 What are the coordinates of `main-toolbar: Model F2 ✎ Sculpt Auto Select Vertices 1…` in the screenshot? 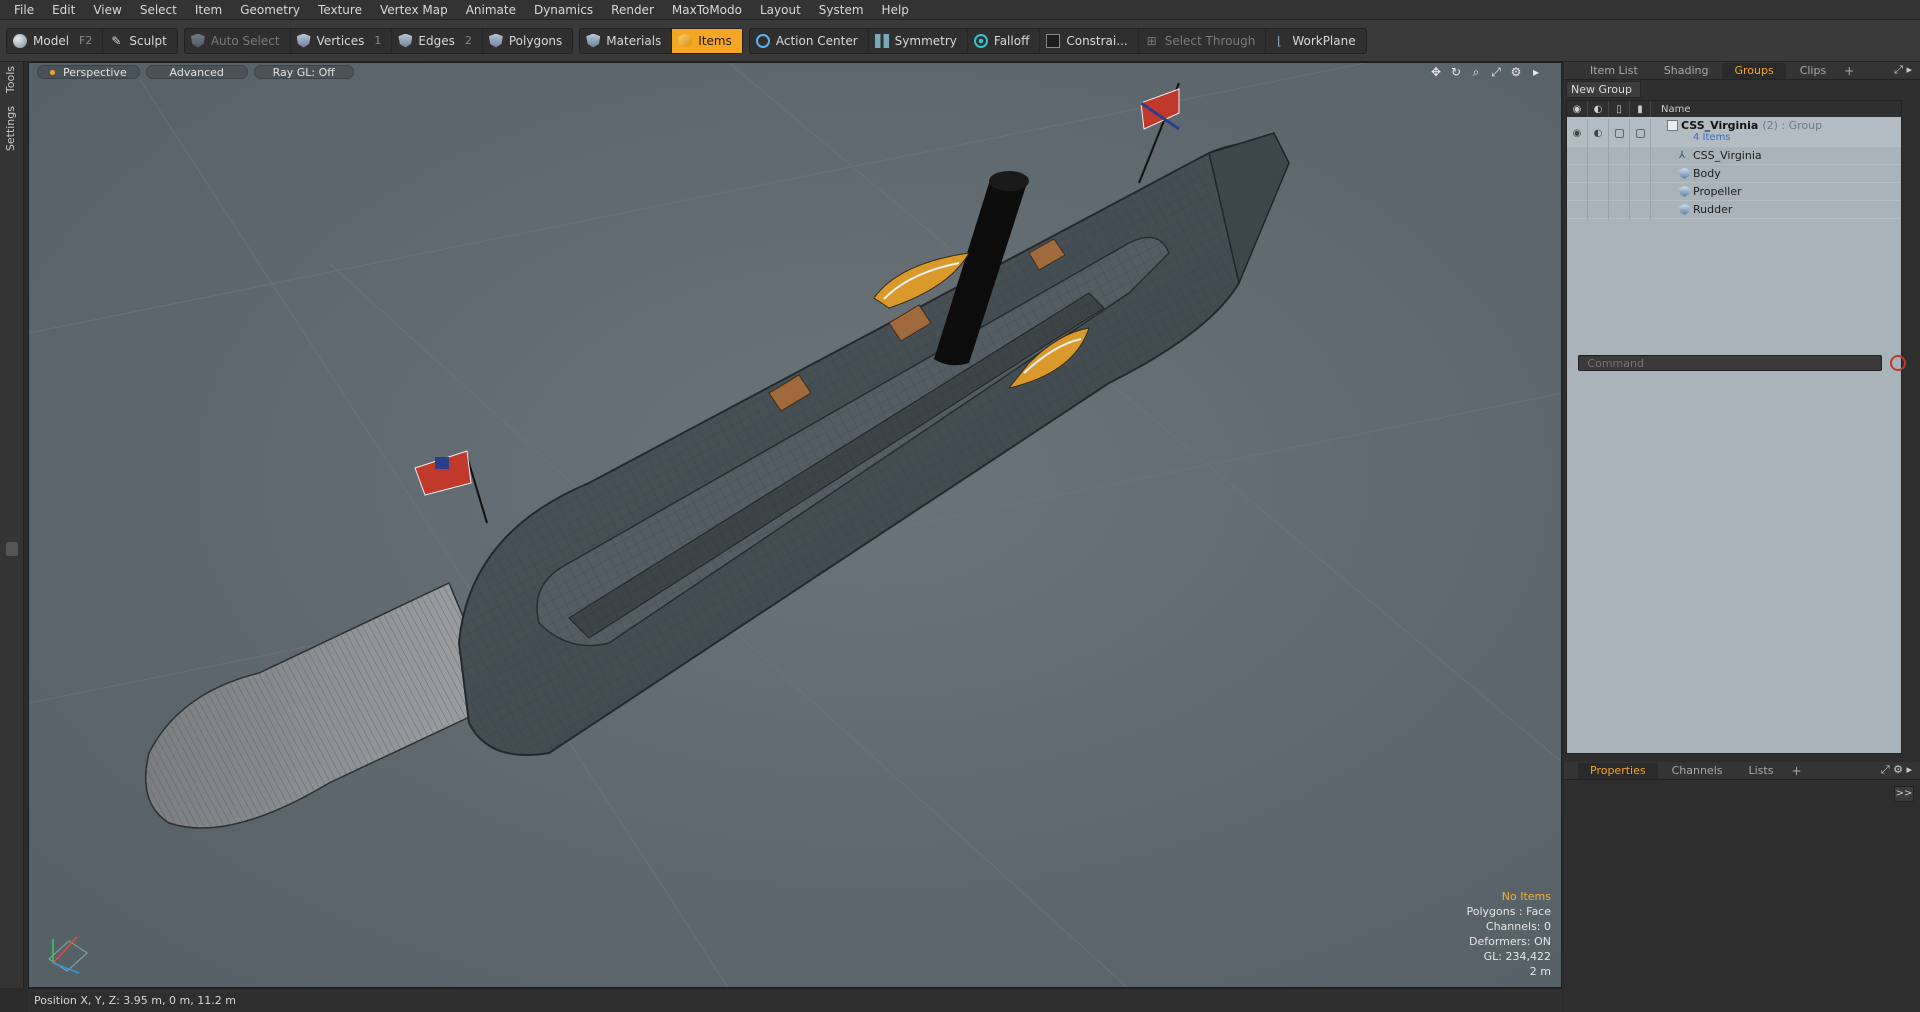 It's located at (960, 41).